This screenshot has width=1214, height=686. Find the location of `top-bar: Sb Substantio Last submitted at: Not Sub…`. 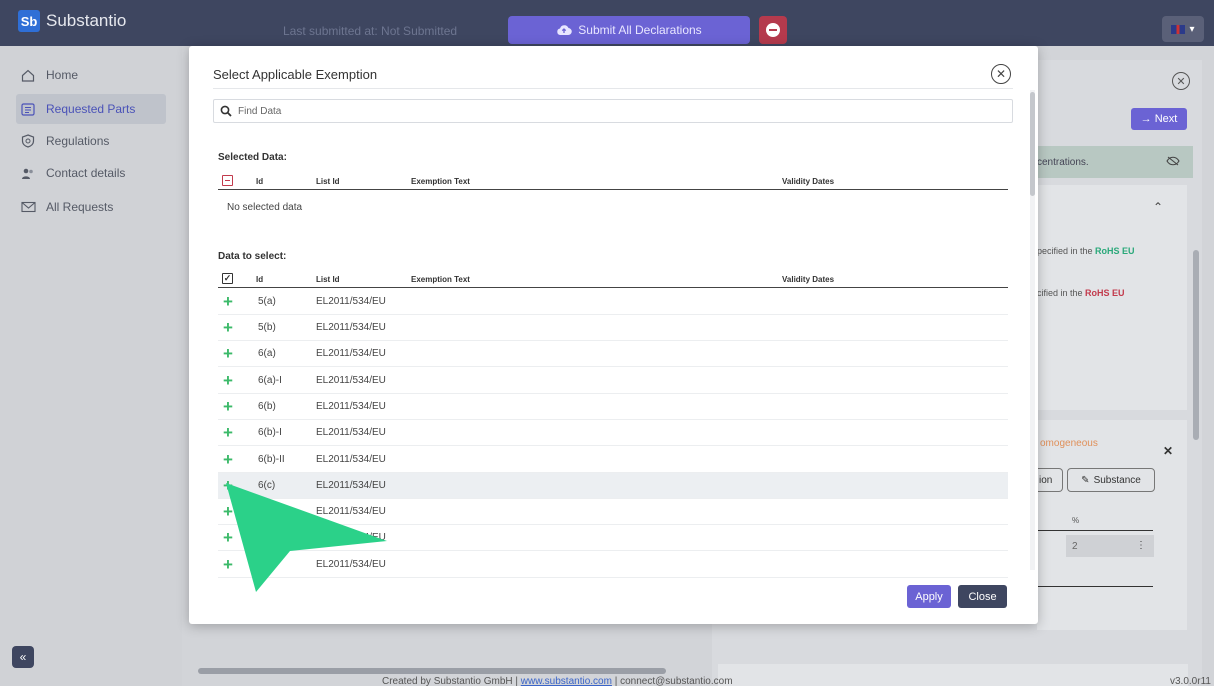

top-bar: Sb Substantio Last submitted at: Not Sub… is located at coordinates (607, 23).